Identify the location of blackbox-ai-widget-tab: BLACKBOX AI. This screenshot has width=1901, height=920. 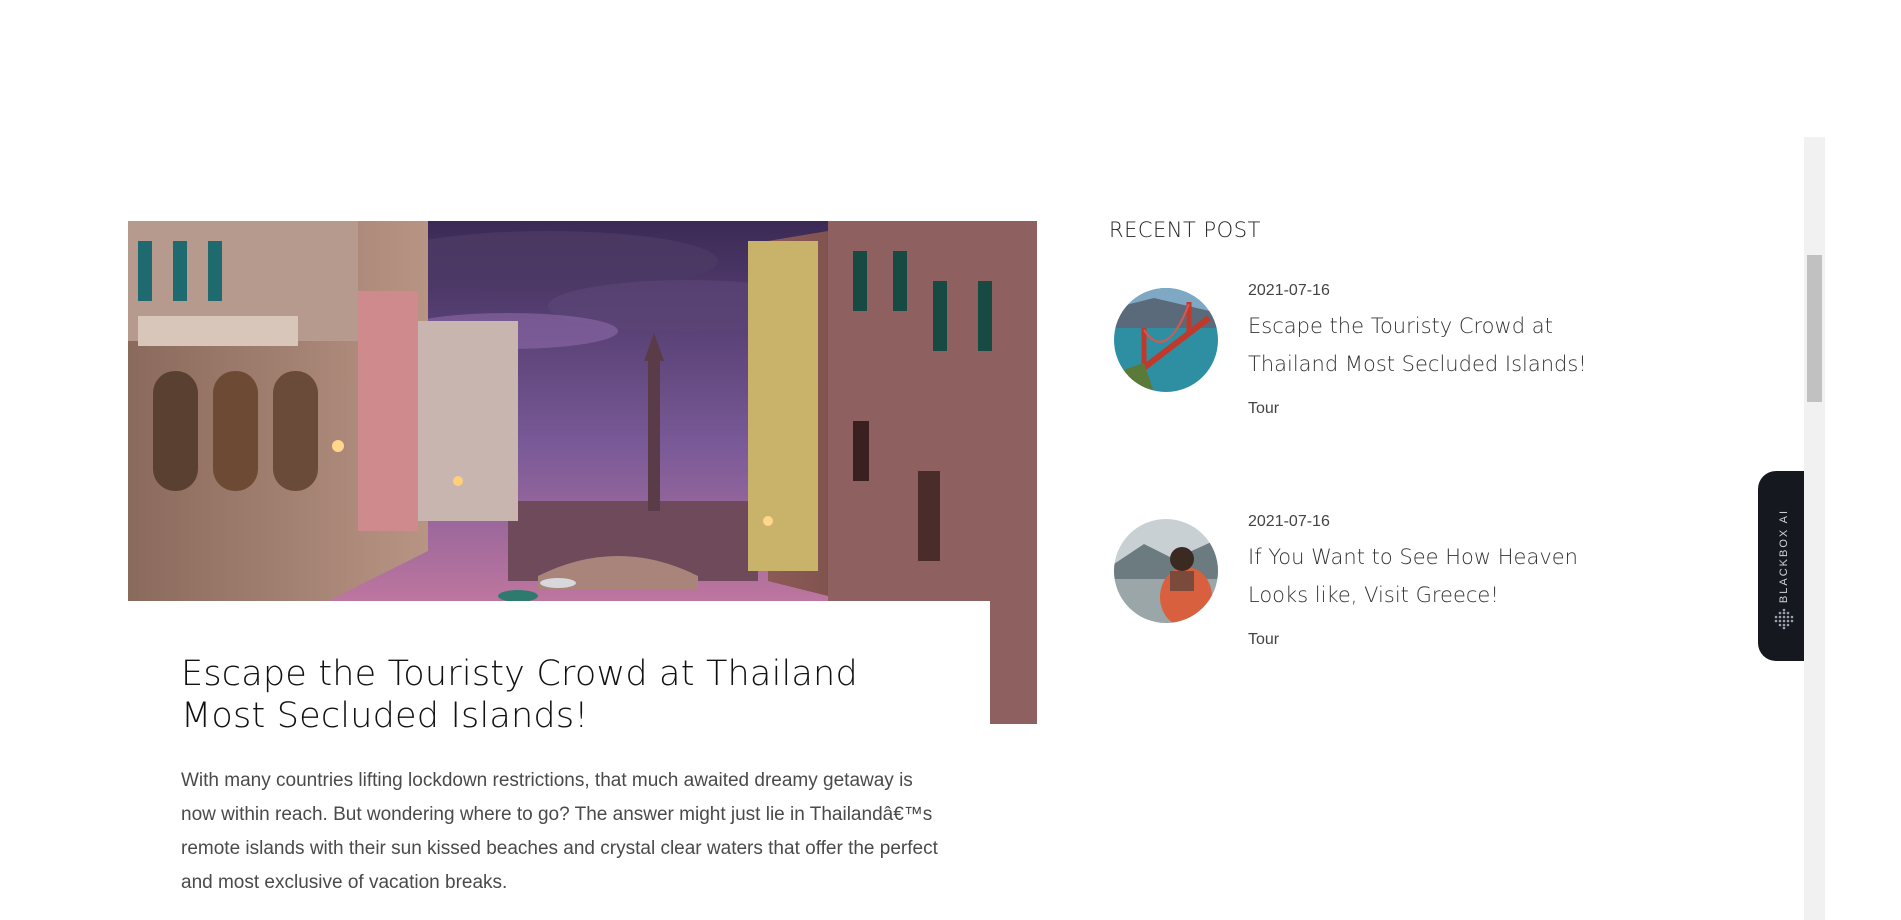
(1784, 566).